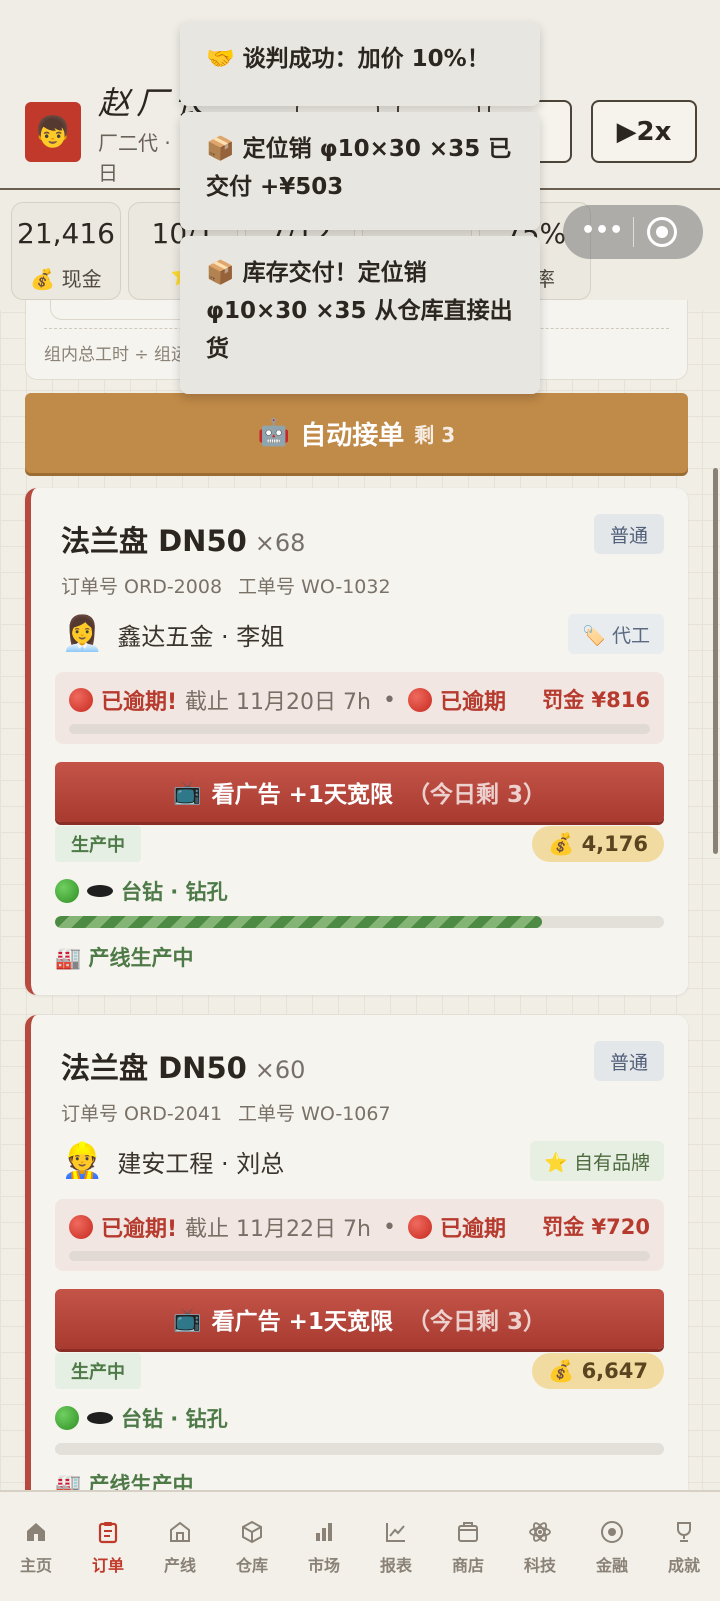  Describe the element at coordinates (82, 1161) in the screenshot. I see `client-avatar-icon: 👷` at that location.